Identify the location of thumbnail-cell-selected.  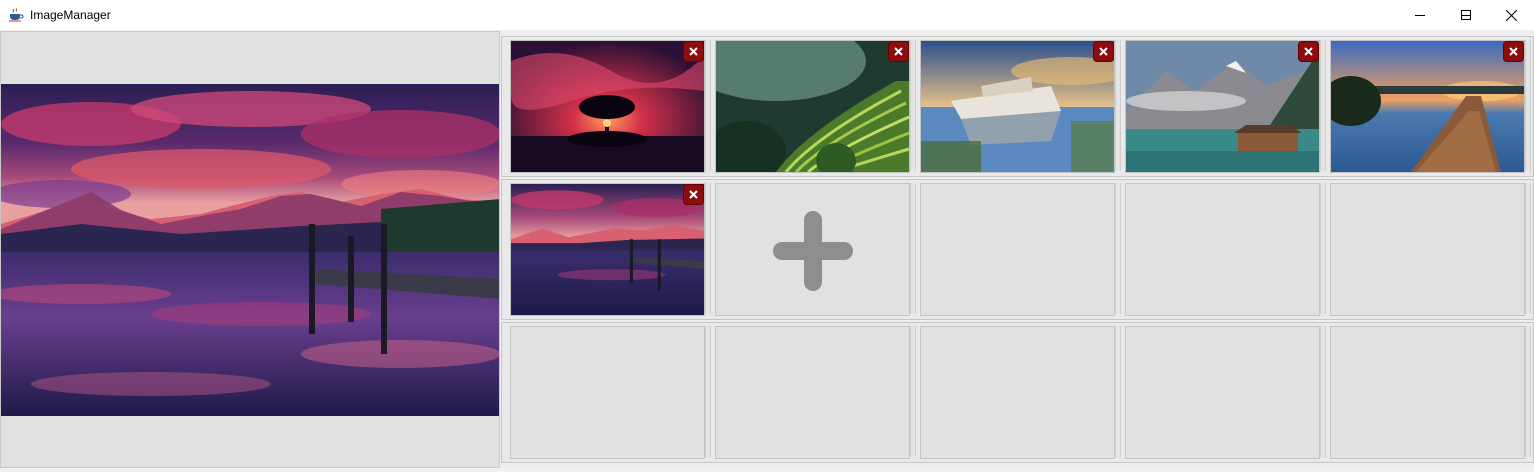
(607, 249).